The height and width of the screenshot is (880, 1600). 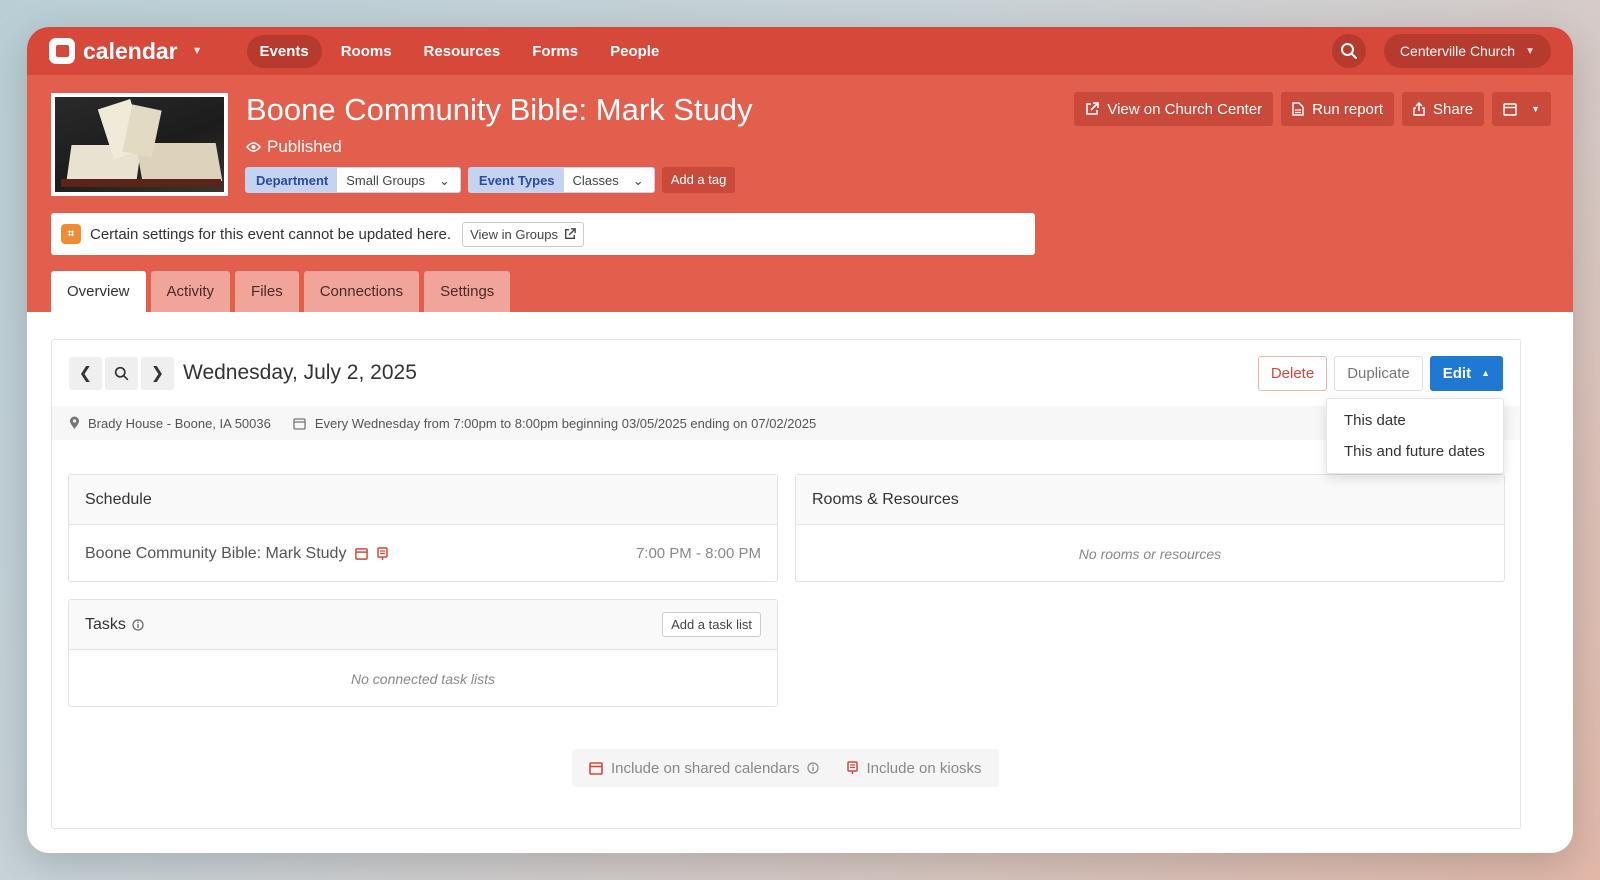 I want to click on event-status: Published, so click(x=294, y=147).